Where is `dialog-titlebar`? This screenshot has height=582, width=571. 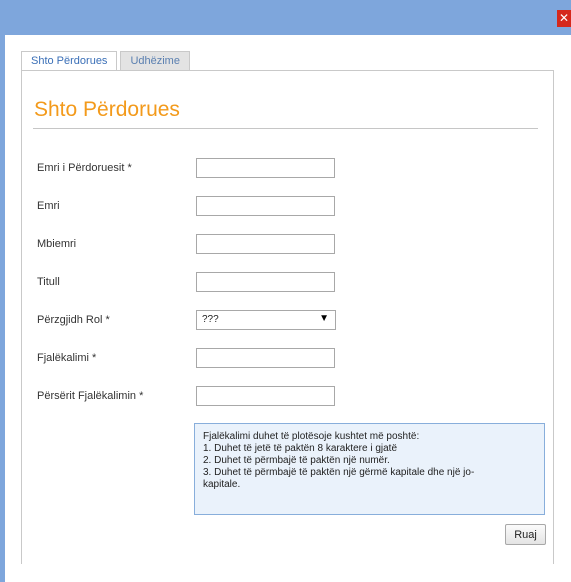
dialog-titlebar is located at coordinates (285, 17).